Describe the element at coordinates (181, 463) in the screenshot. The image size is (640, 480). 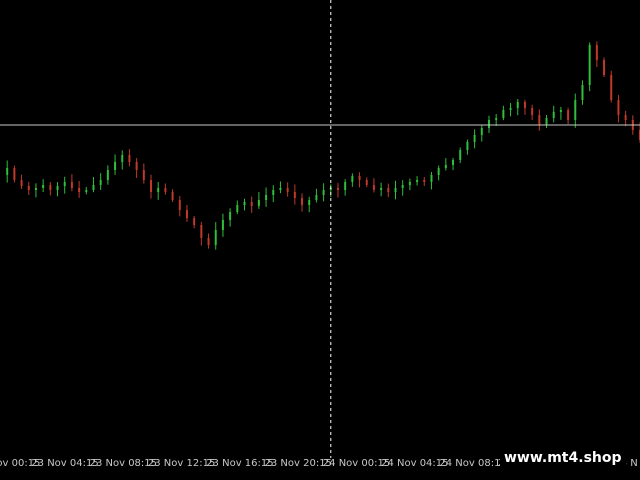
I see `x-tick-label: 23 Nov 12:15` at that location.